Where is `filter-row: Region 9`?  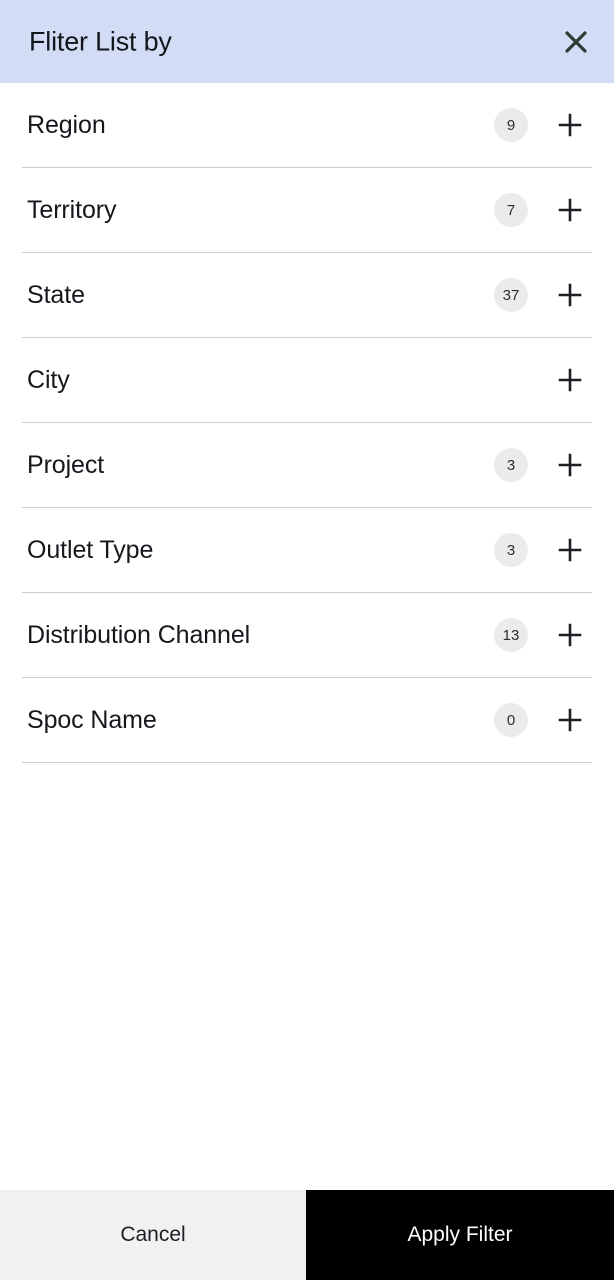
filter-row: Region 9 is located at coordinates (307, 125).